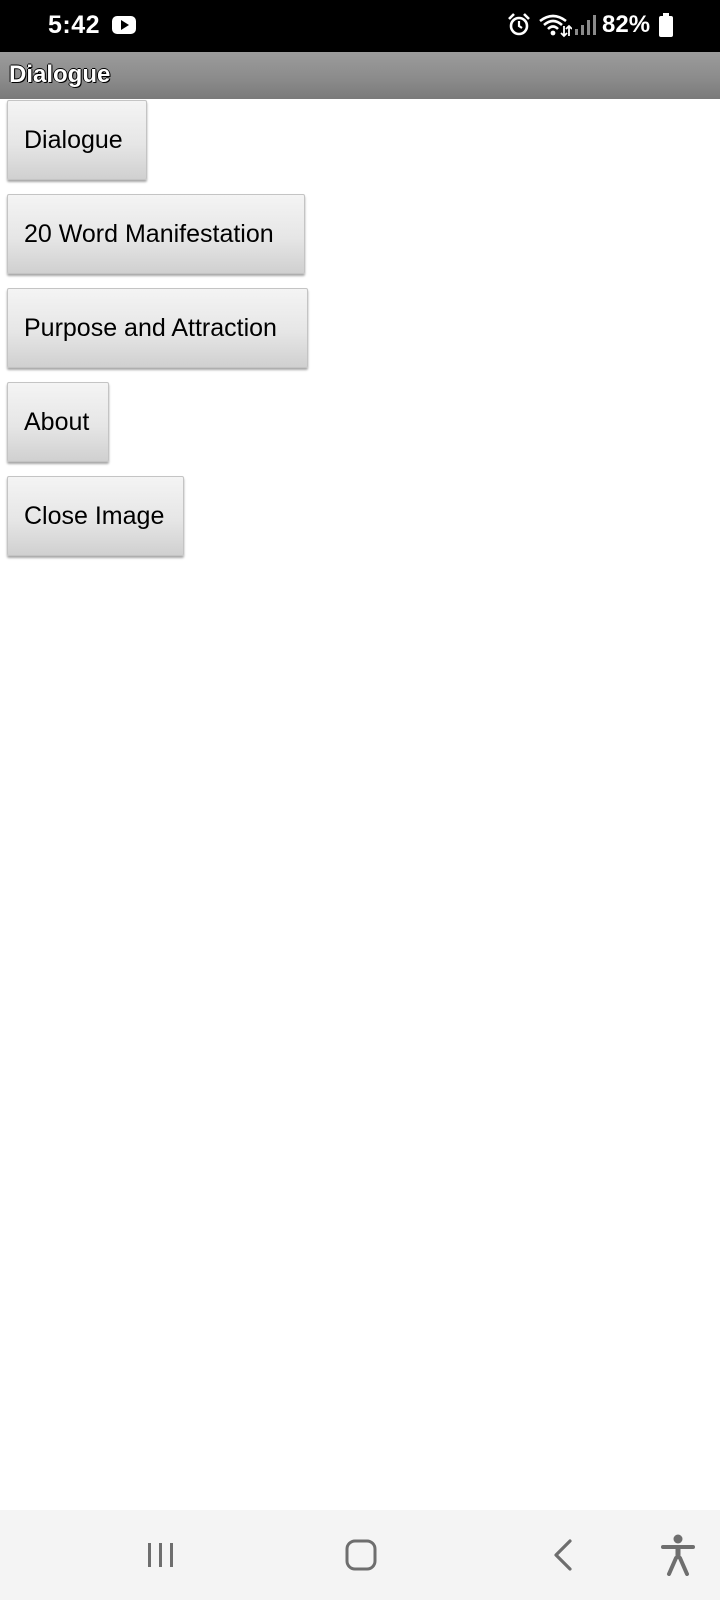 The image size is (720, 1600). Describe the element at coordinates (74, 25) in the screenshot. I see `status-time: 5:42` at that location.